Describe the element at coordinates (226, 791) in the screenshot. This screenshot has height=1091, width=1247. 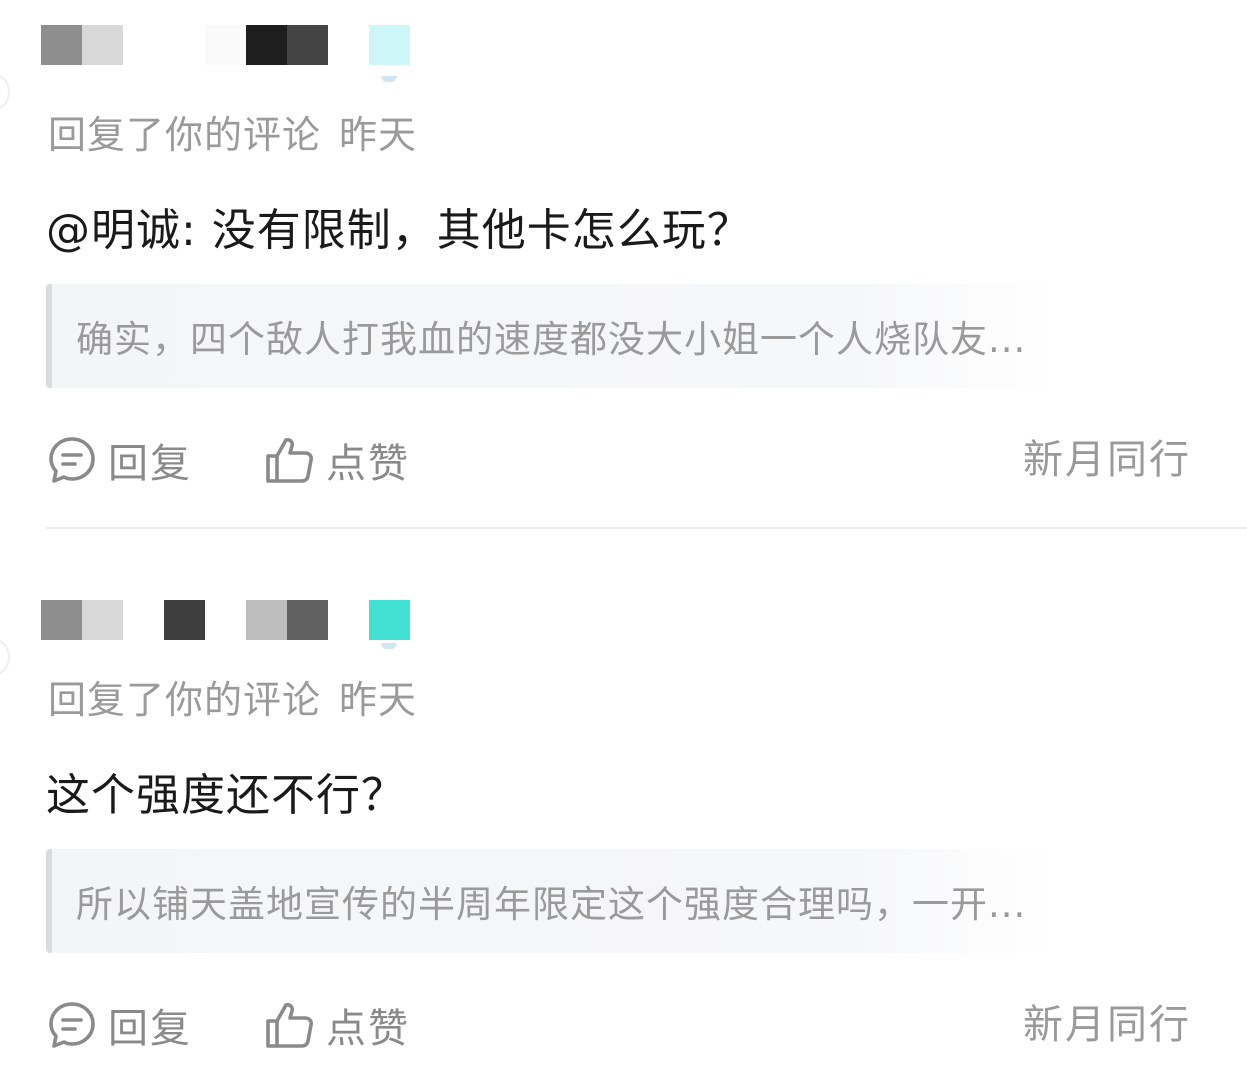
I see `reply-content: 这个强度还不行？` at that location.